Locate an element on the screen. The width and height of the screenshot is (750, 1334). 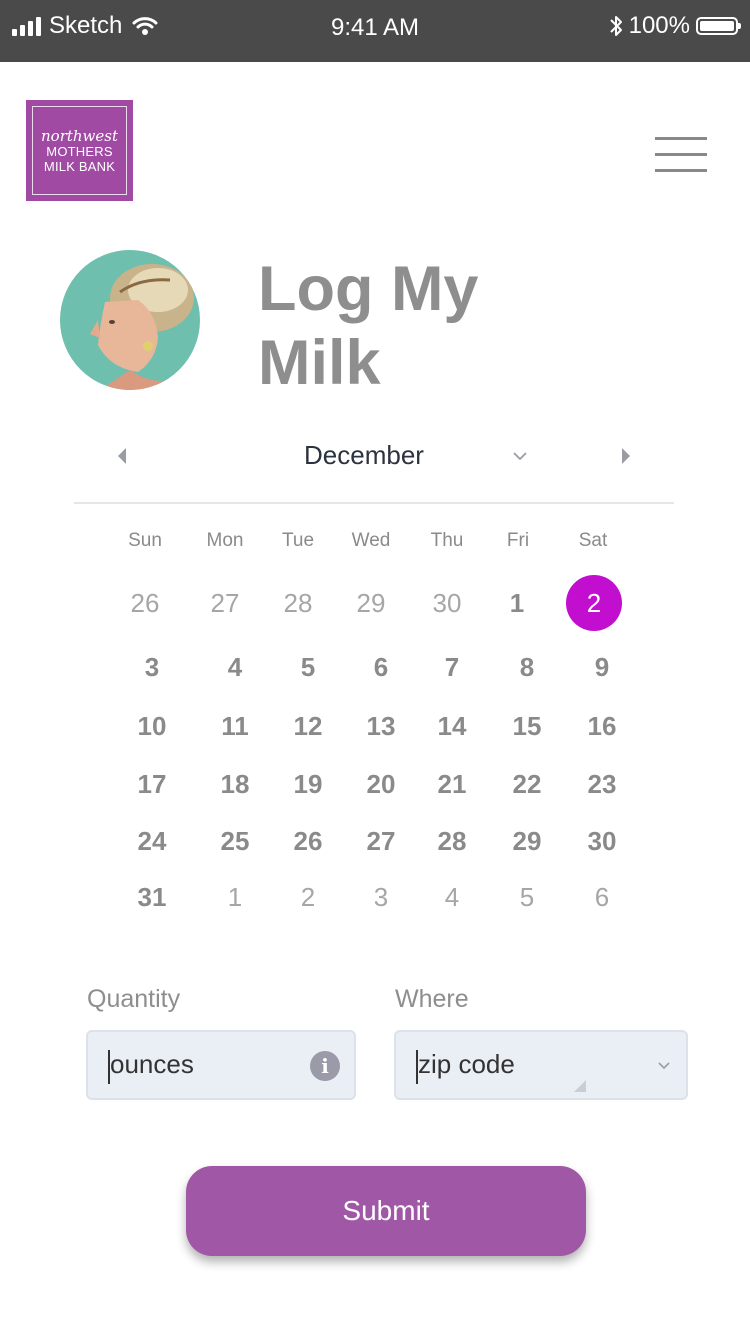
calendar-day: 21 is located at coordinates (452, 784).